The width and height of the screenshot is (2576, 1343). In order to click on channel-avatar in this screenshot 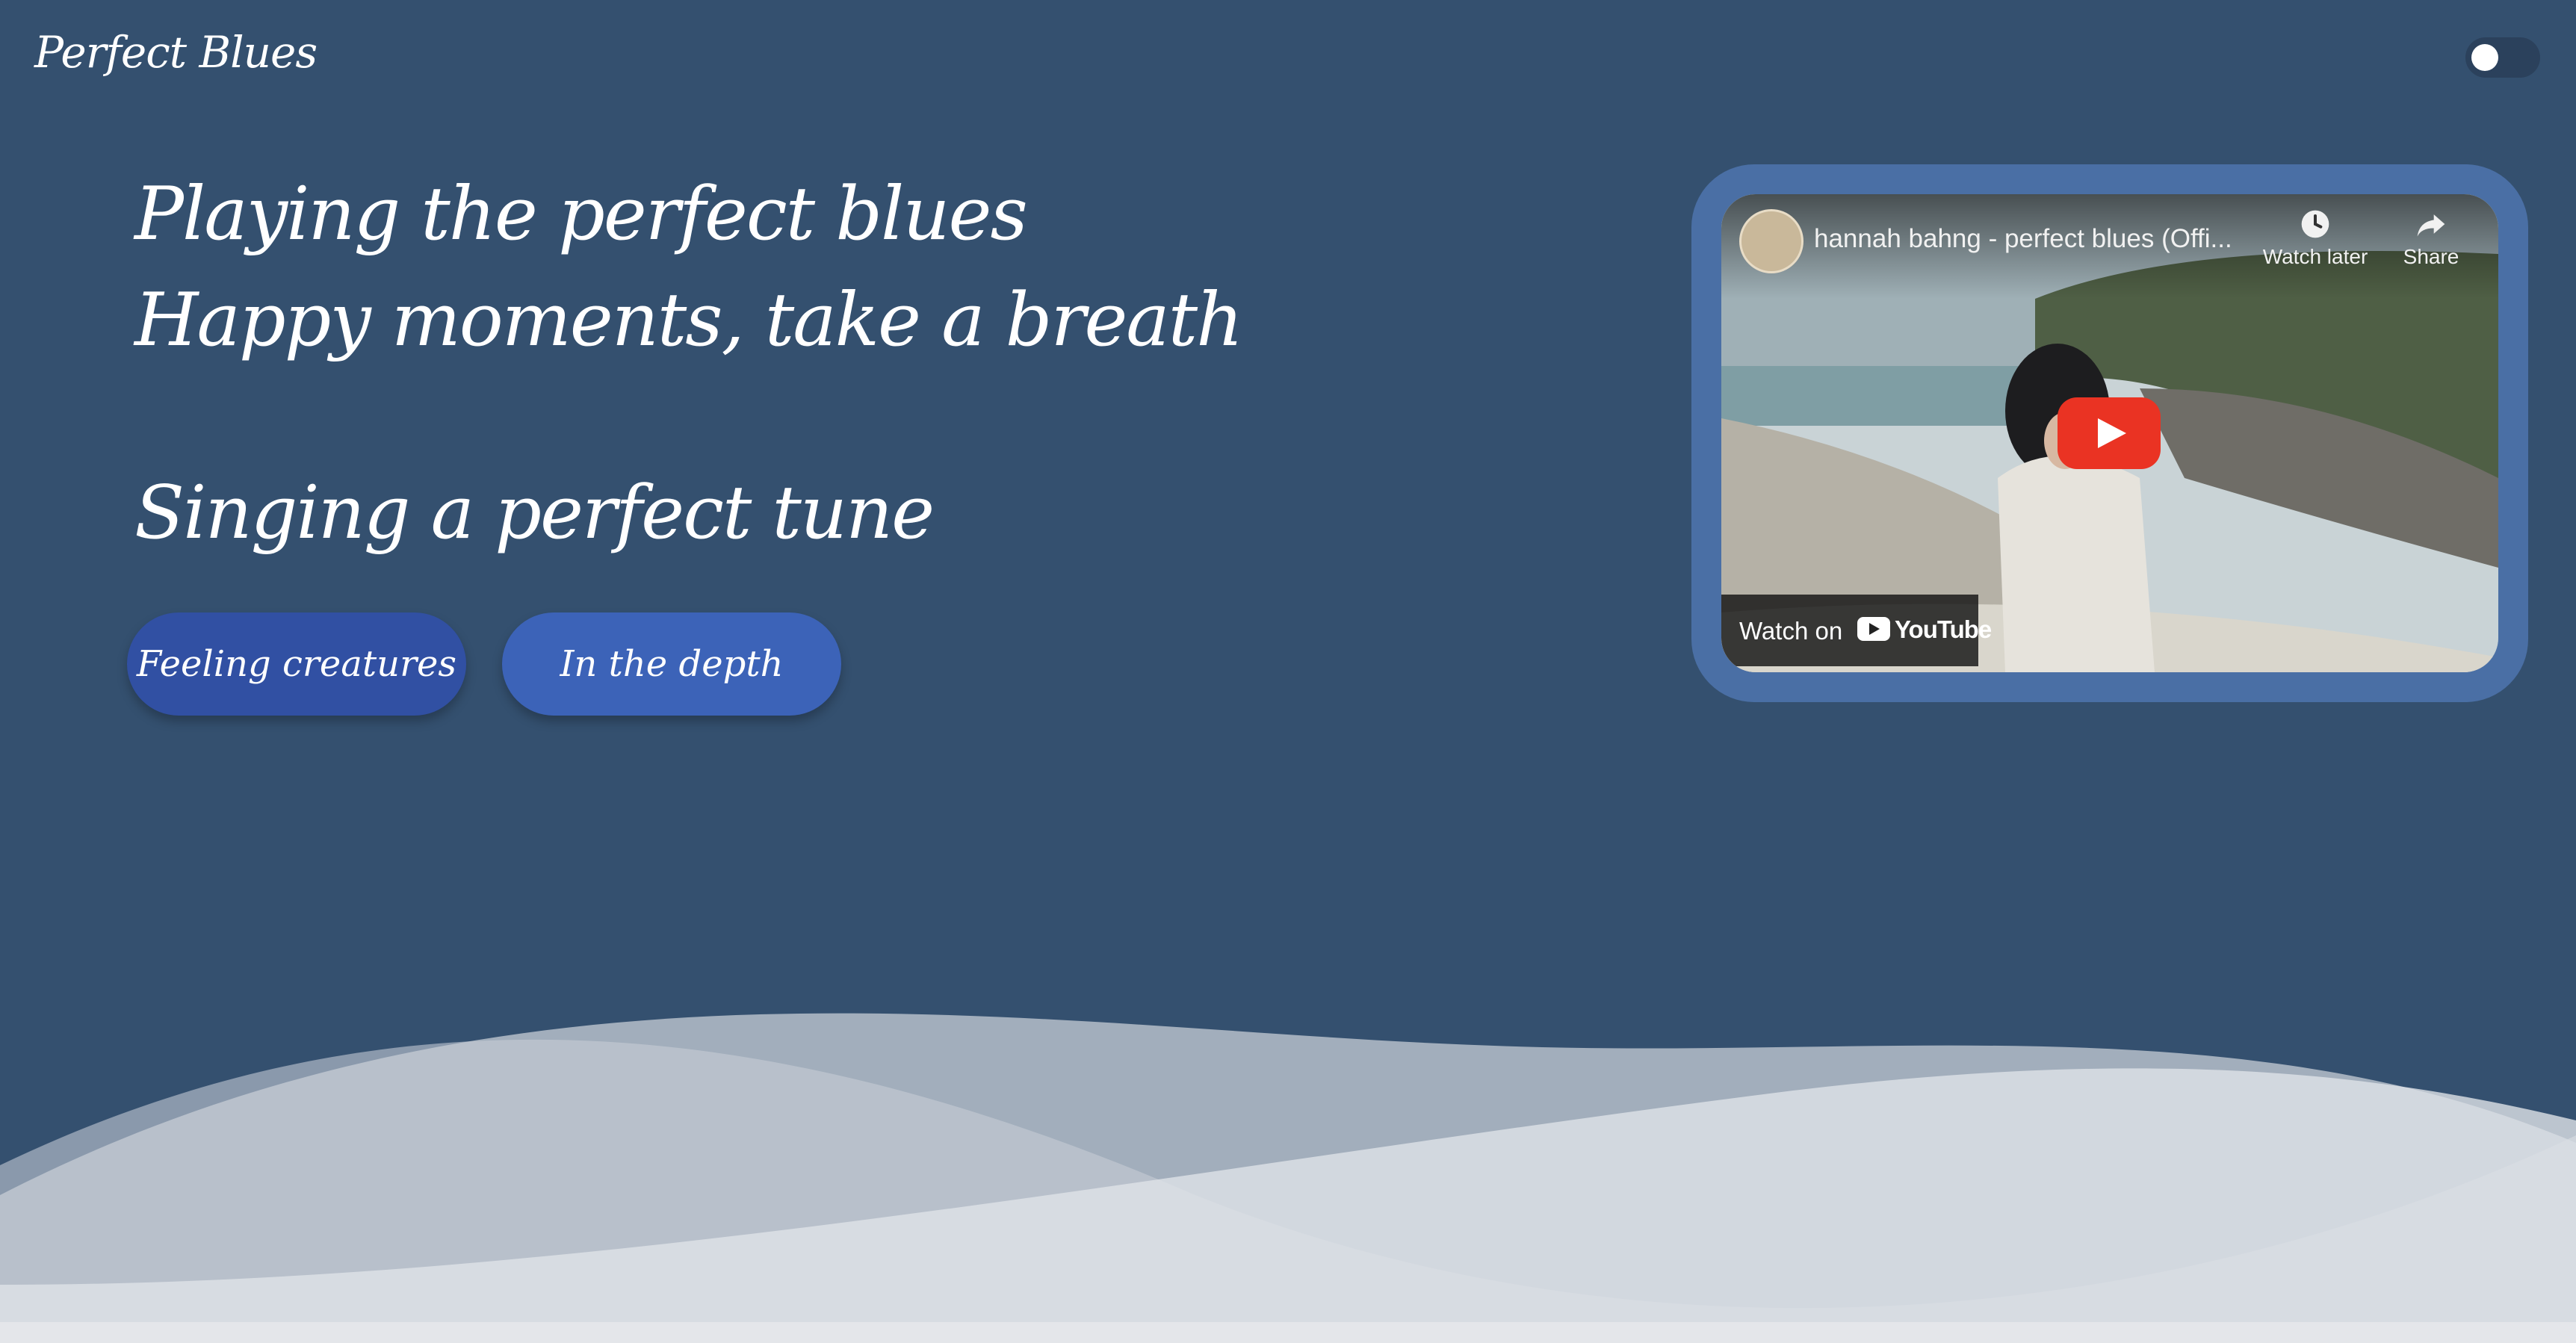, I will do `click(1771, 241)`.